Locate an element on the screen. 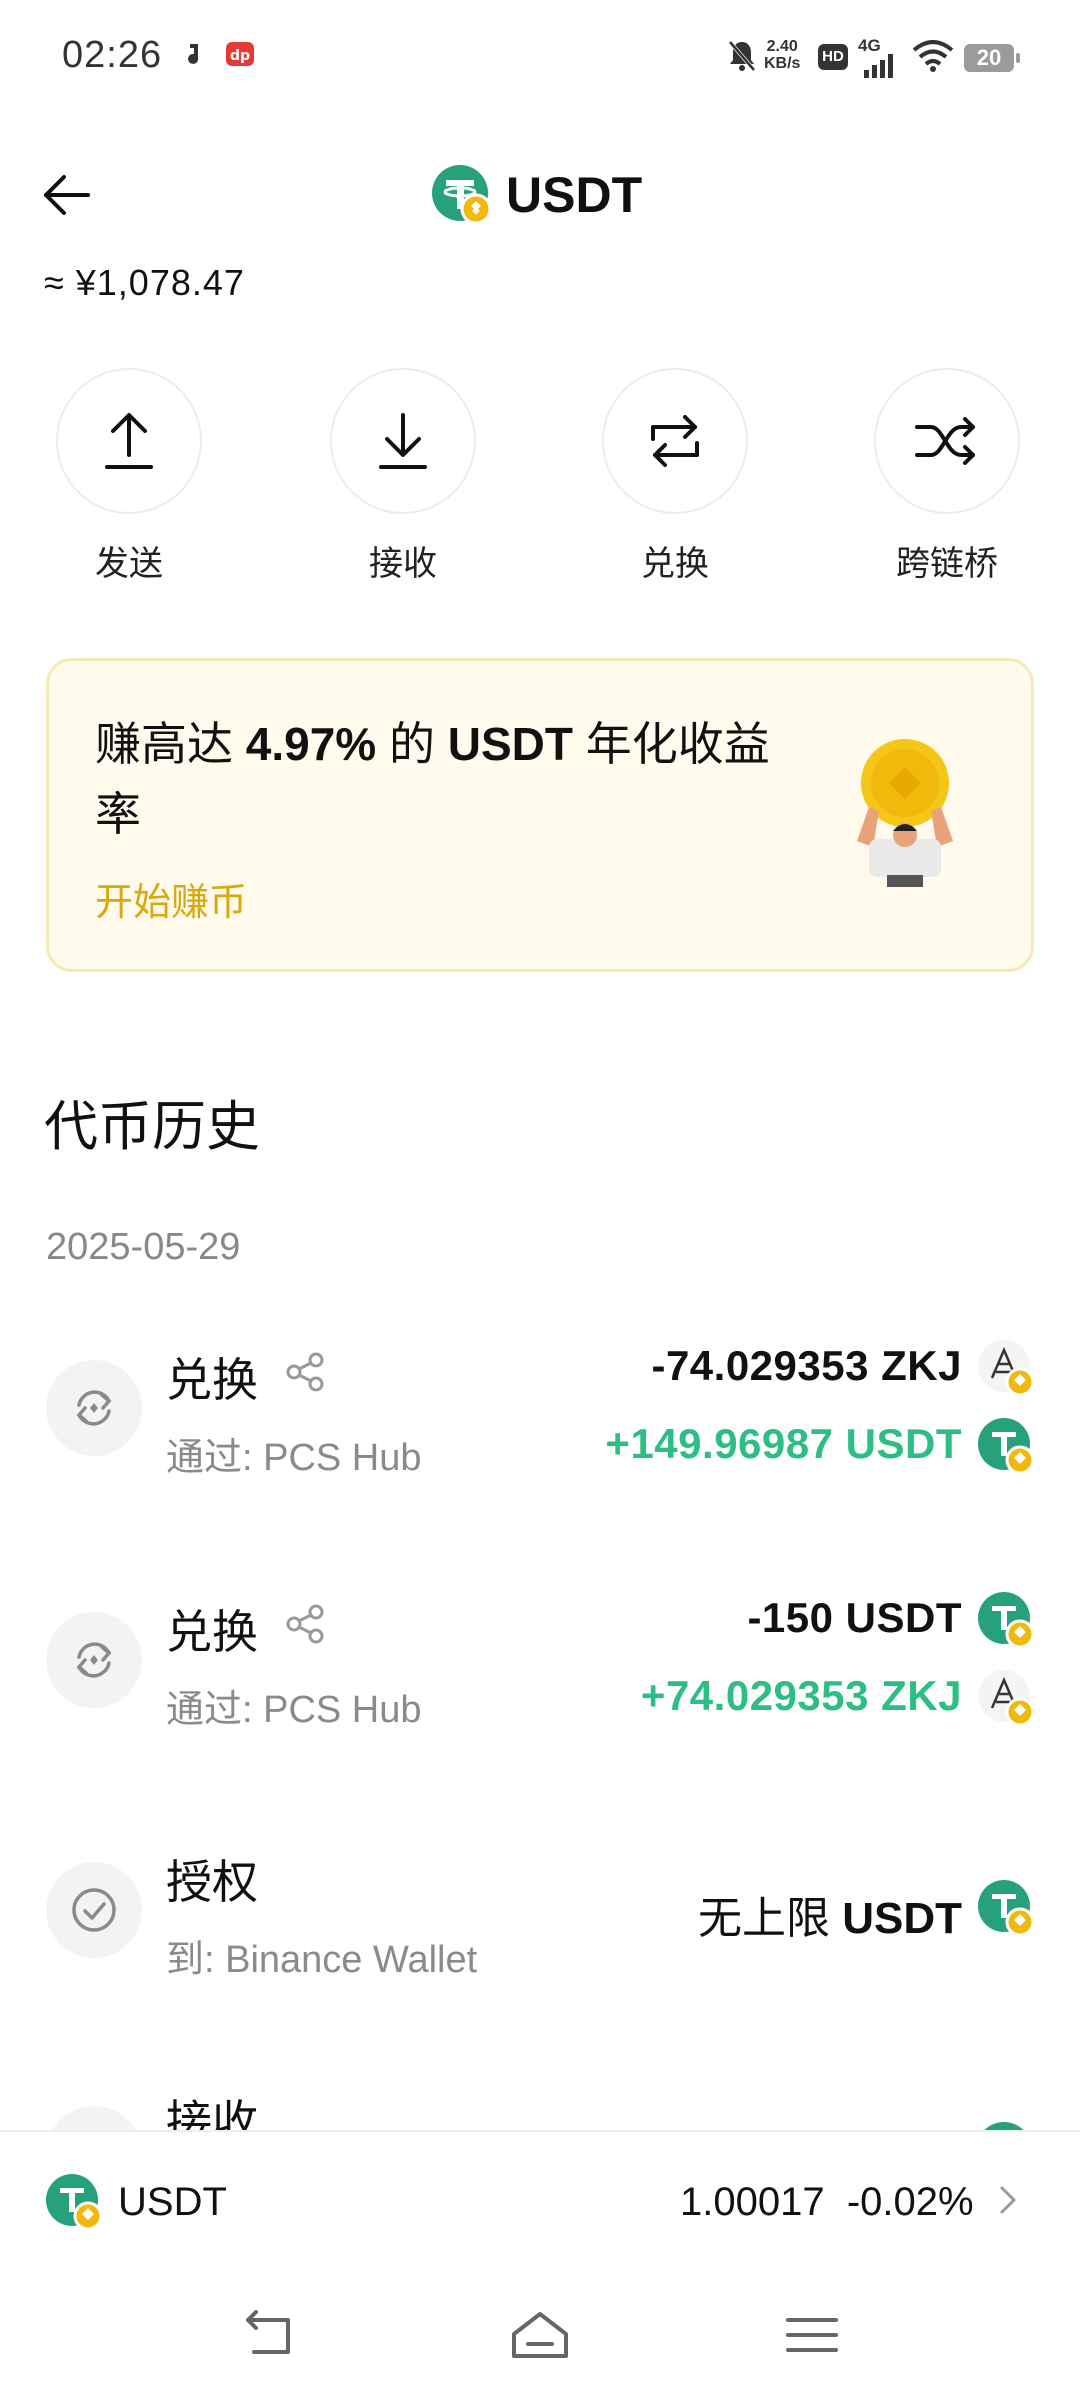  usdt-token-icon is located at coordinates (1004, 2126).